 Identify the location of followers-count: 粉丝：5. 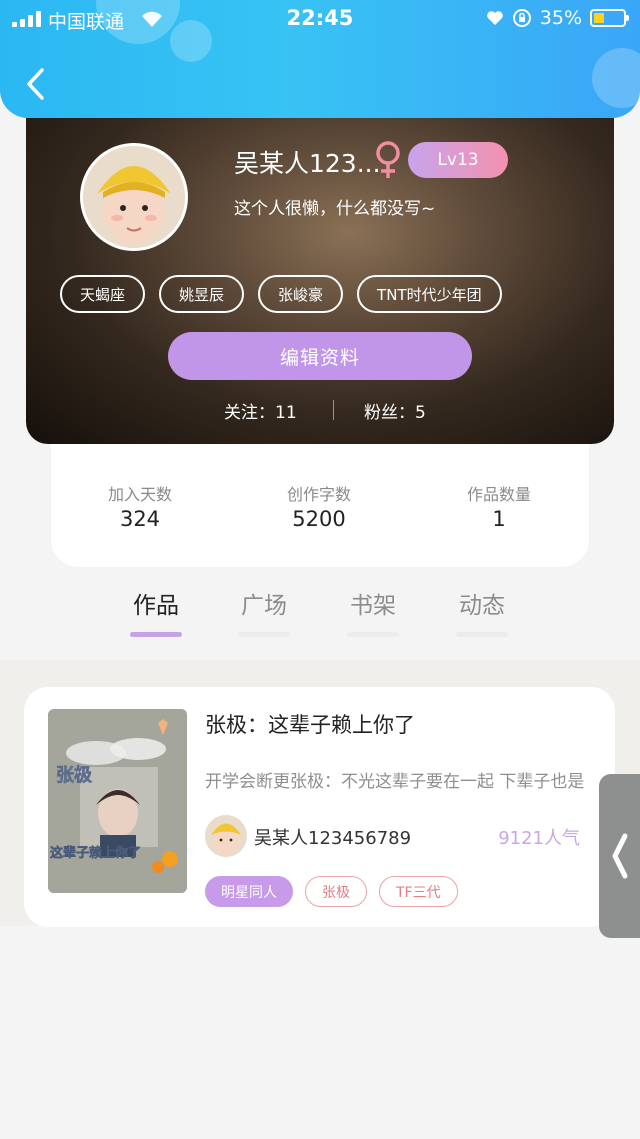
(395, 410).